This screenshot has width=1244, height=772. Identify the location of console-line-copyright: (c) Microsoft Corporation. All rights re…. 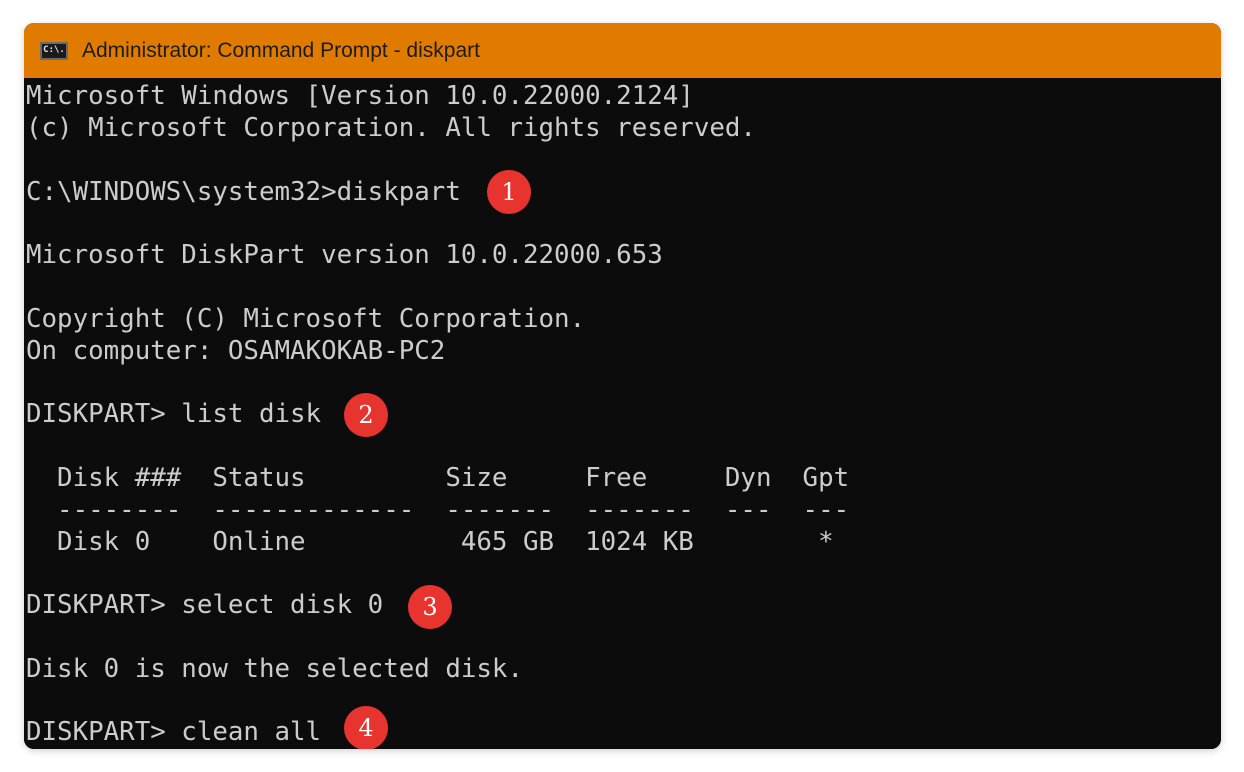
(391, 128).